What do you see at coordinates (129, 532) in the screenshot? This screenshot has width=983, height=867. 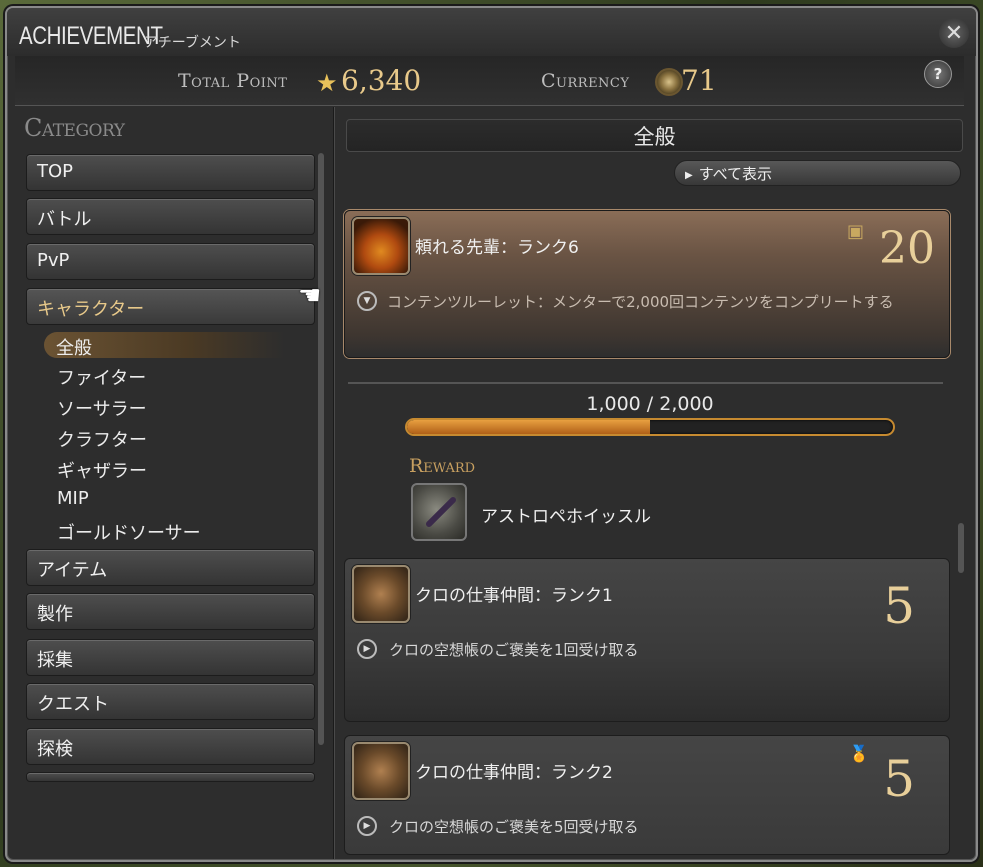 I see `subcategory-gold-saucer: ゴールドソーサー` at bounding box center [129, 532].